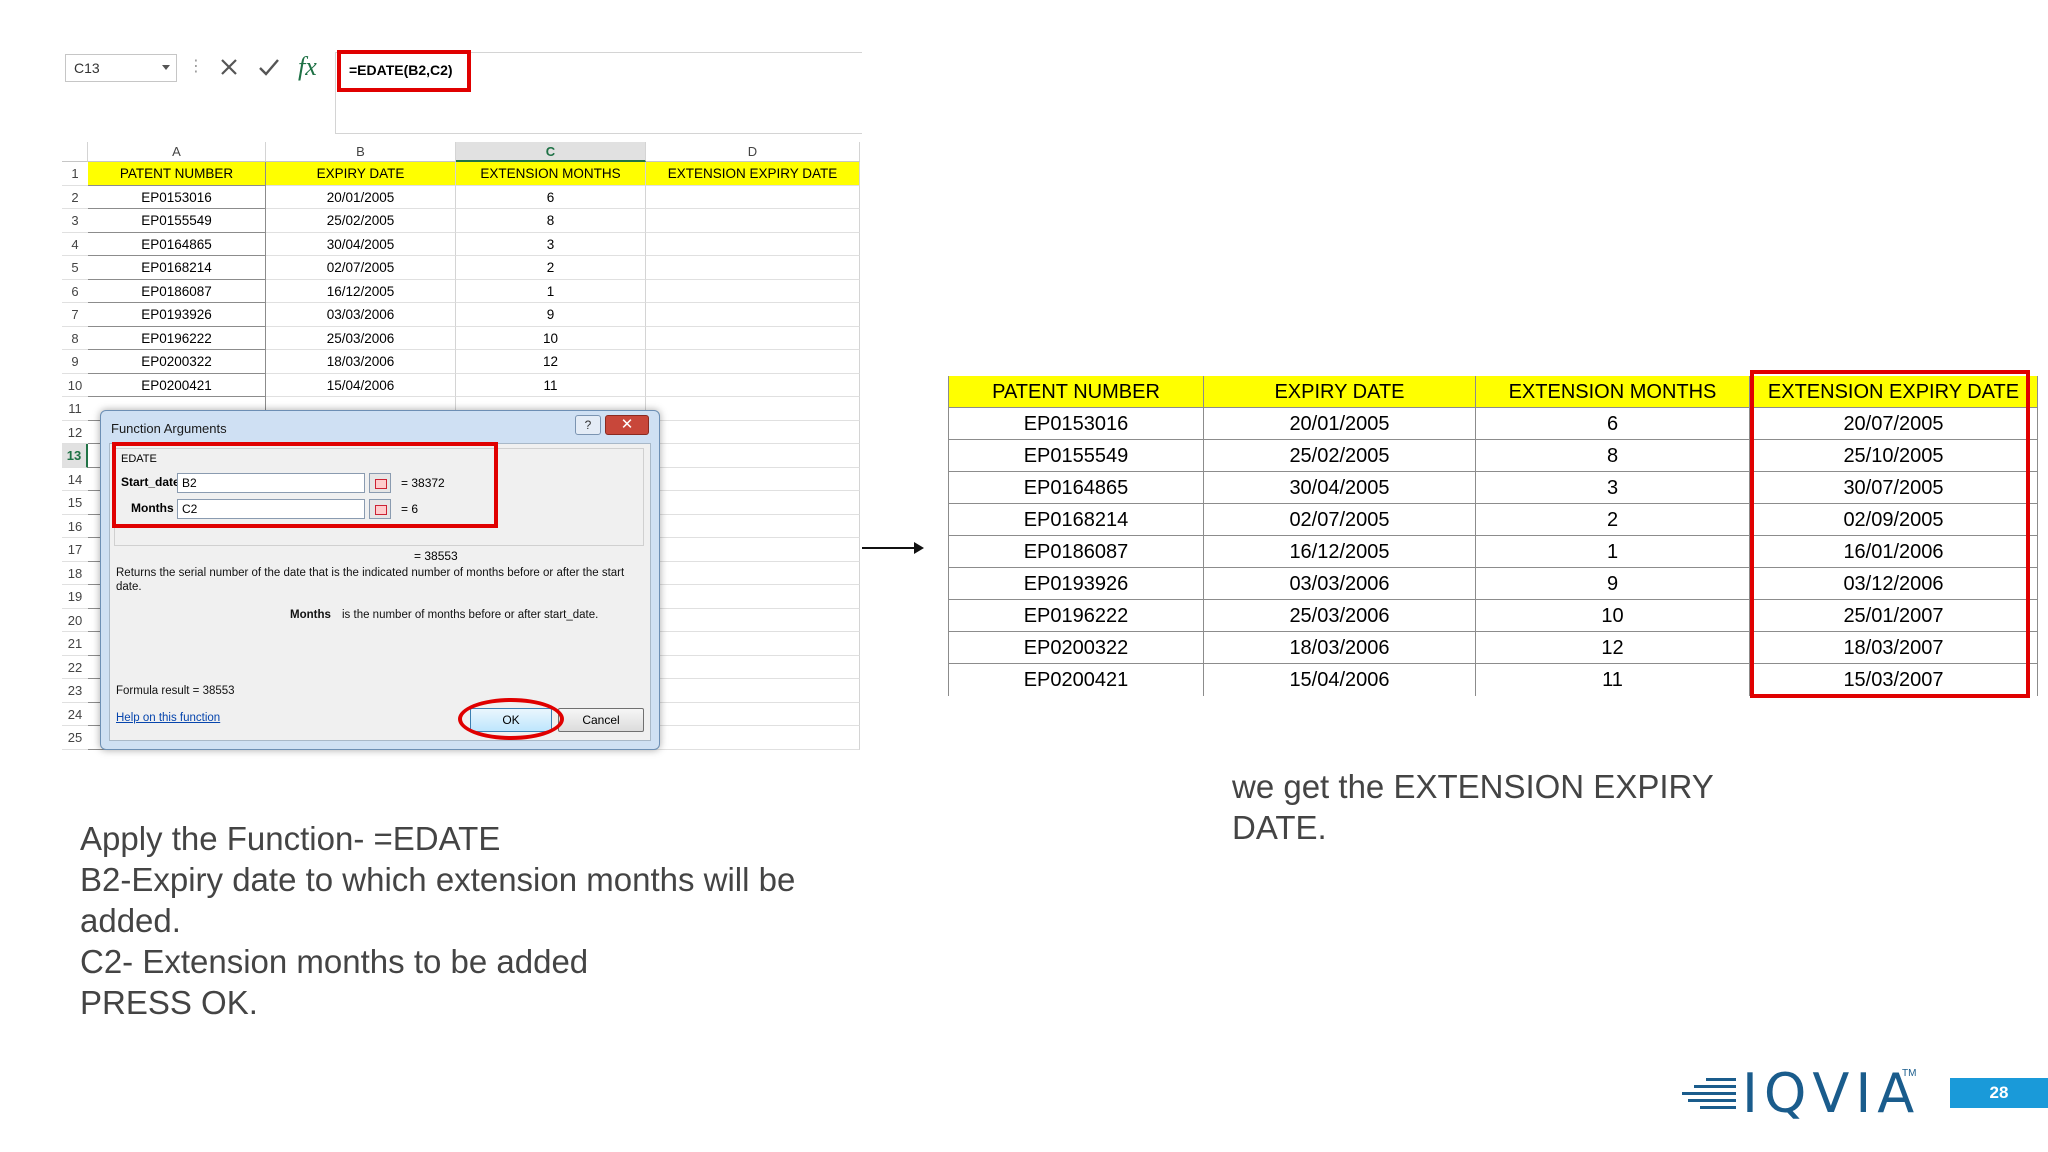 The image size is (2048, 1152). Describe the element at coordinates (75, 667) in the screenshot. I see `row-header: 22` at that location.